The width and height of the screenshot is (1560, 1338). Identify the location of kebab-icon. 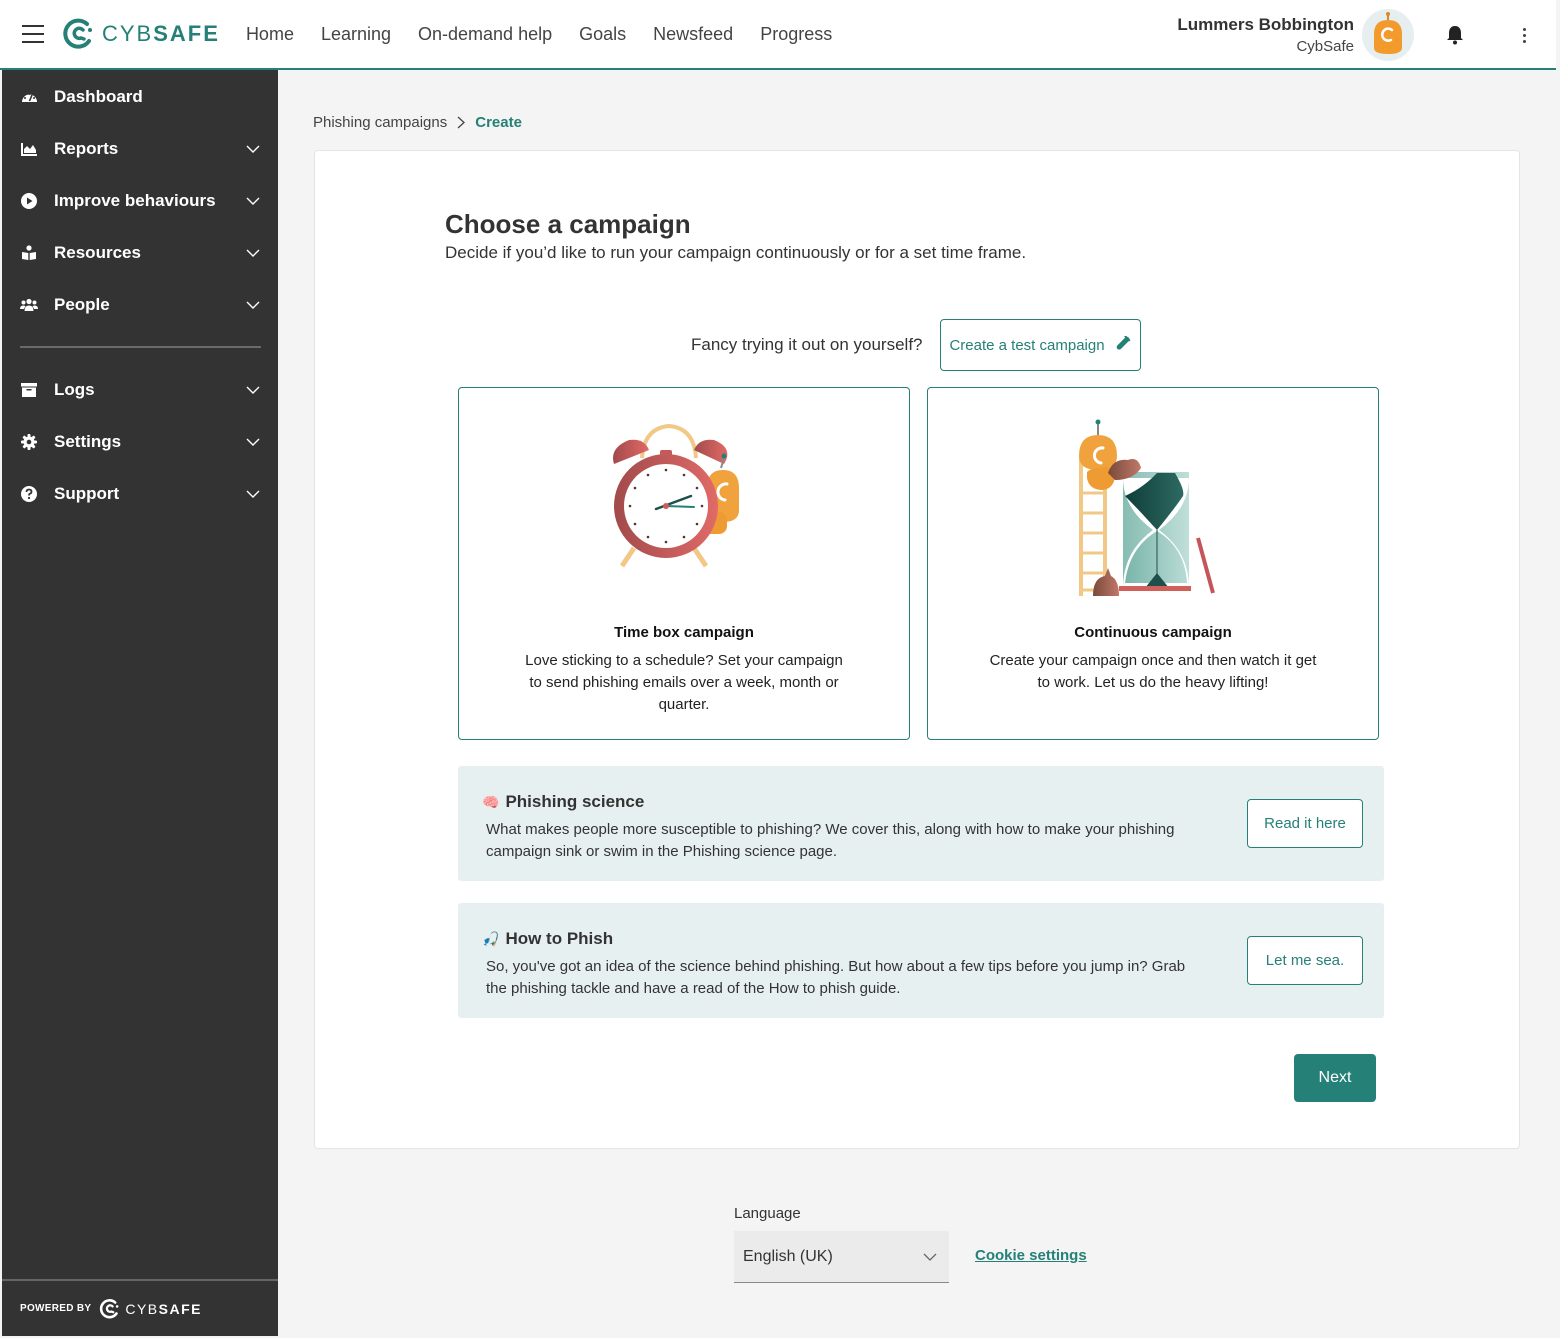
(1524, 35).